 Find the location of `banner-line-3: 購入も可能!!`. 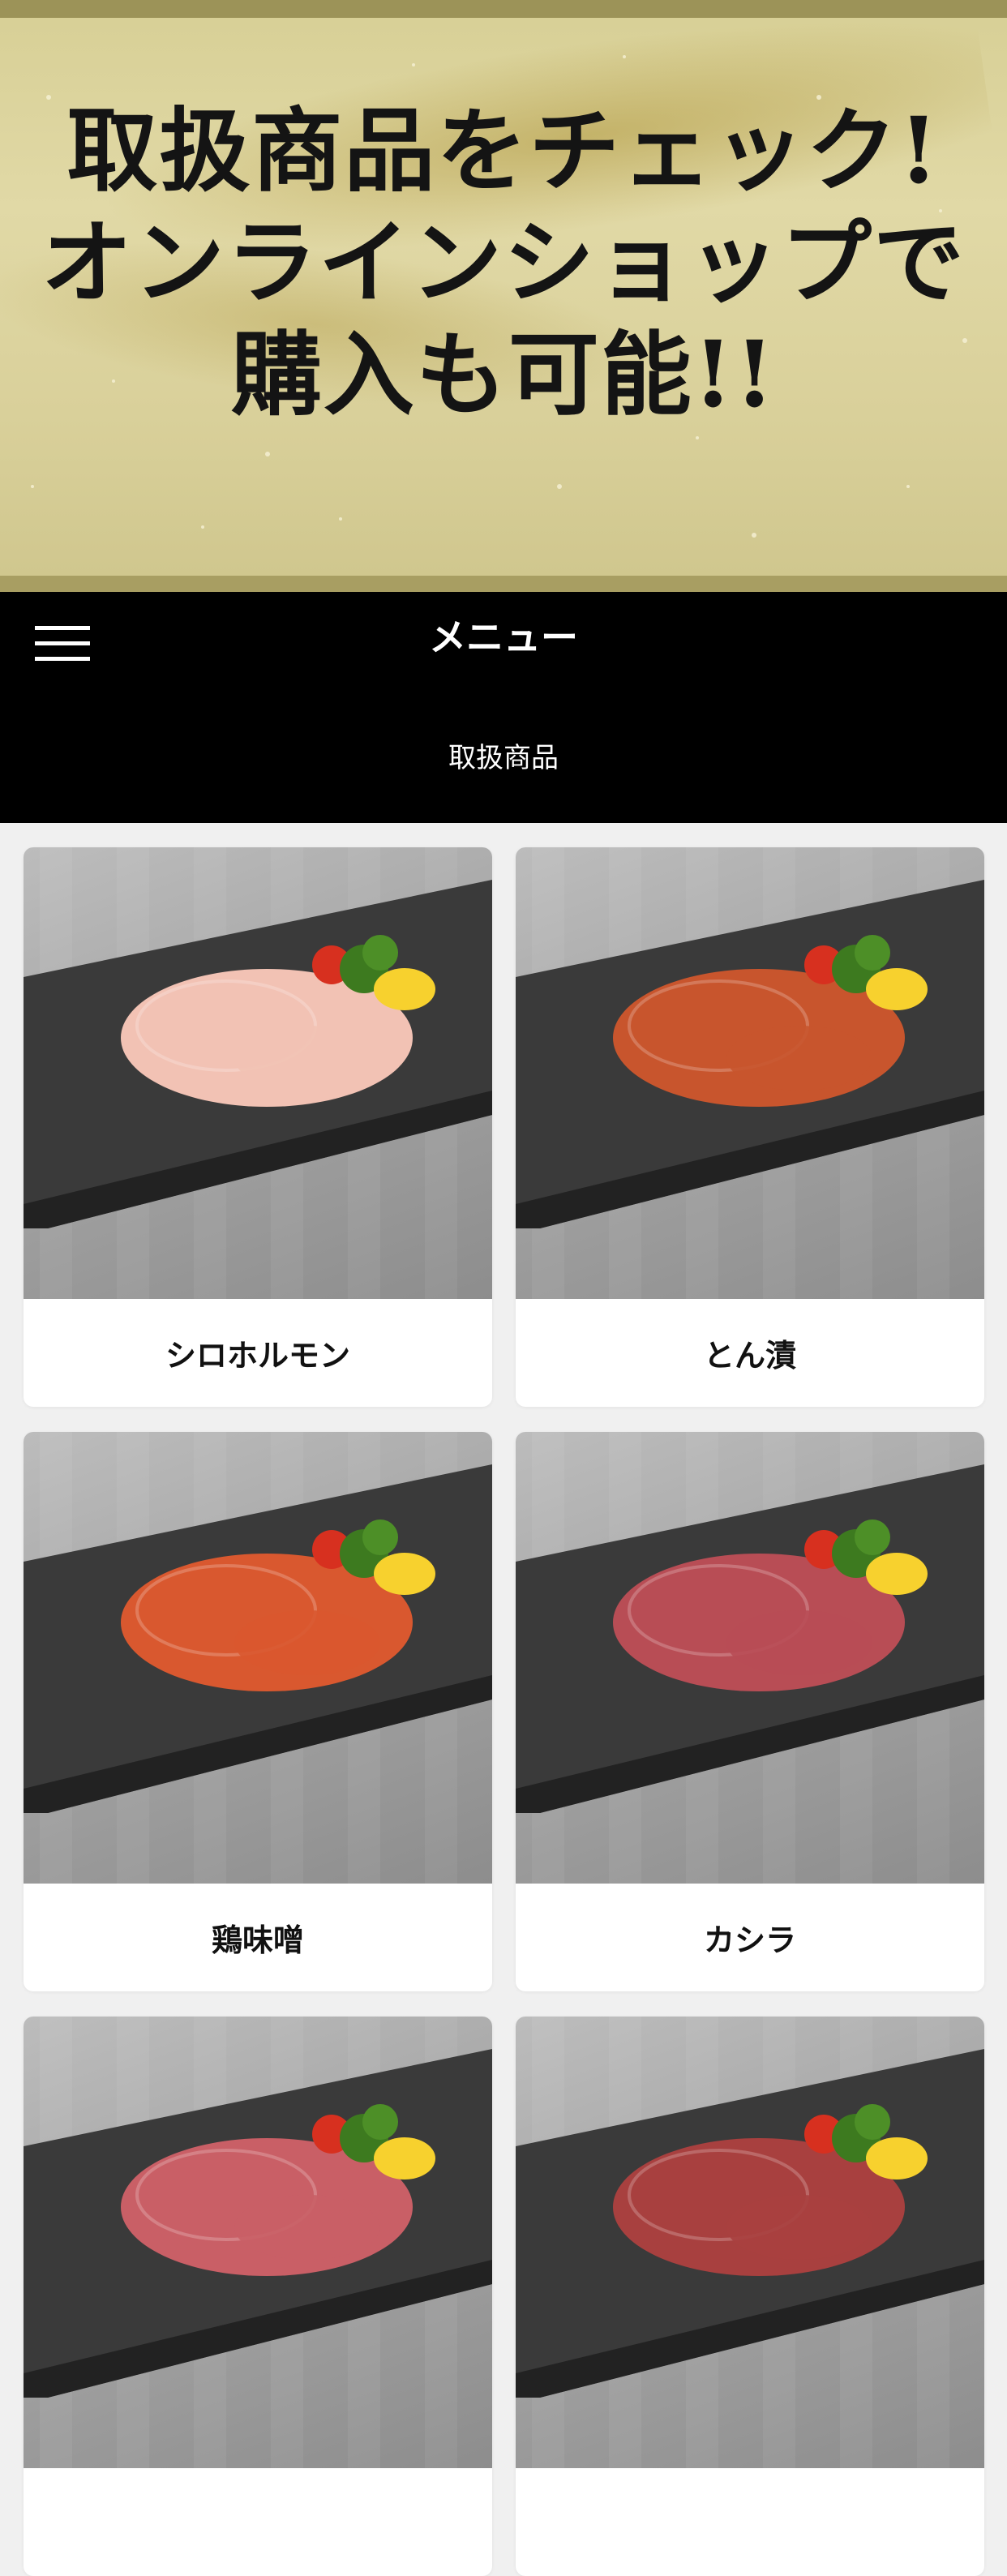

banner-line-3: 購入も可能!! is located at coordinates (504, 375).